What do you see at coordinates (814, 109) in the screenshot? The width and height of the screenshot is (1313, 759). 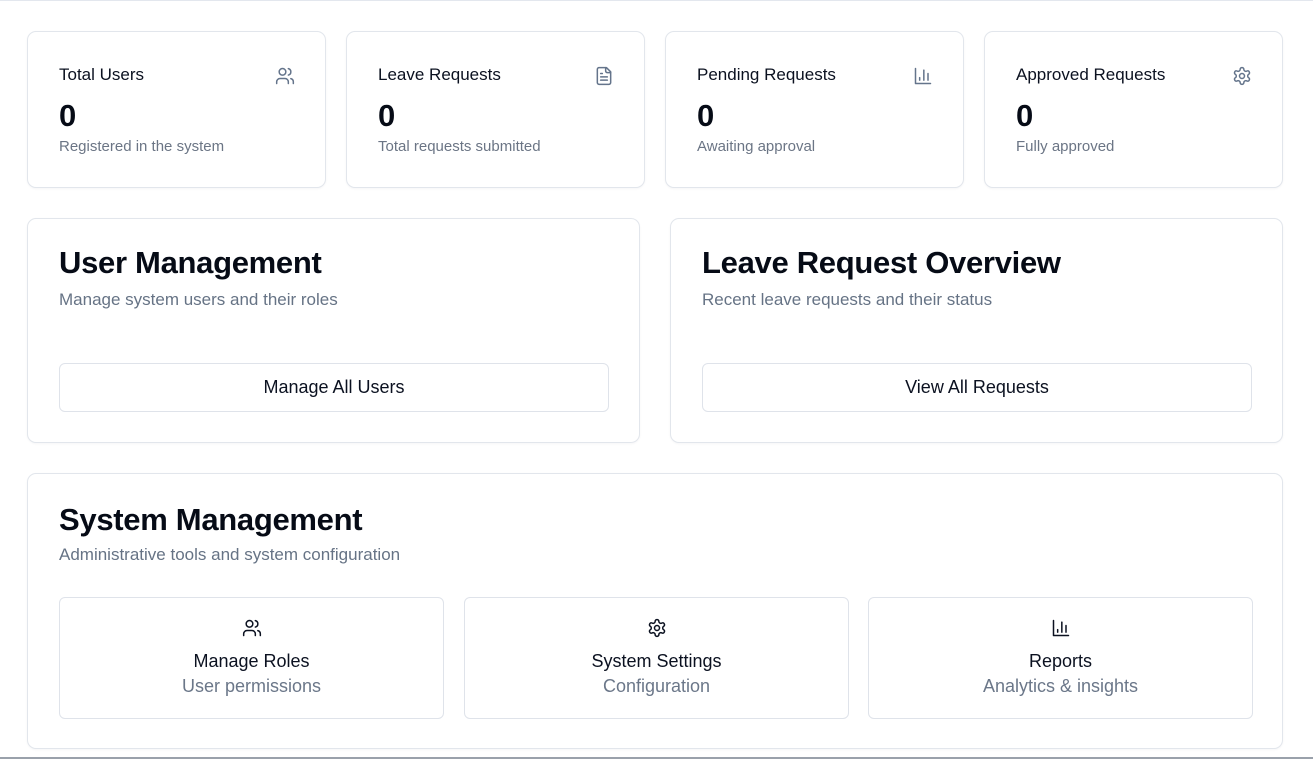 I see `stat-card-pending-requests: Pending Requests 0 Awaiting approval` at bounding box center [814, 109].